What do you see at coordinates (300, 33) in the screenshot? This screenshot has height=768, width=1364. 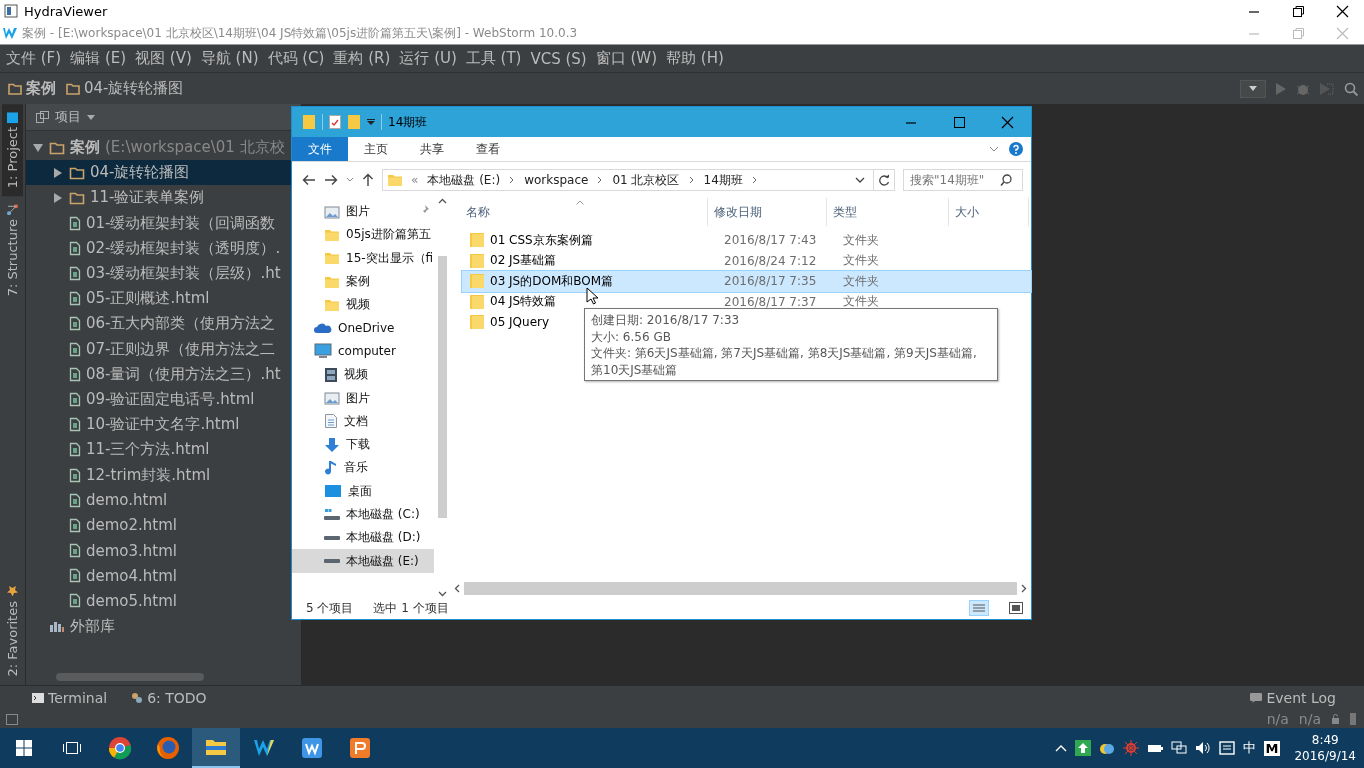 I see `window-title: 案例 - [E:\workspace\01 北京校区\14期班\04 JS特效篇\05js进阶篇第五天\案例] - WebStorm 10.0.3` at bounding box center [300, 33].